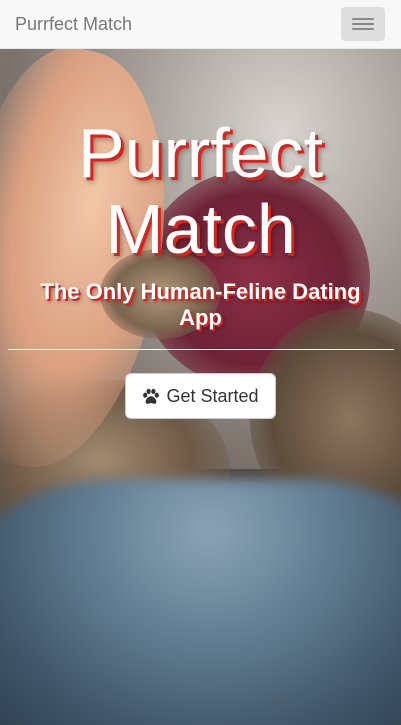 Image resolution: width=401 pixels, height=725 pixels. What do you see at coordinates (212, 395) in the screenshot?
I see `get-started-label: Get Started` at bounding box center [212, 395].